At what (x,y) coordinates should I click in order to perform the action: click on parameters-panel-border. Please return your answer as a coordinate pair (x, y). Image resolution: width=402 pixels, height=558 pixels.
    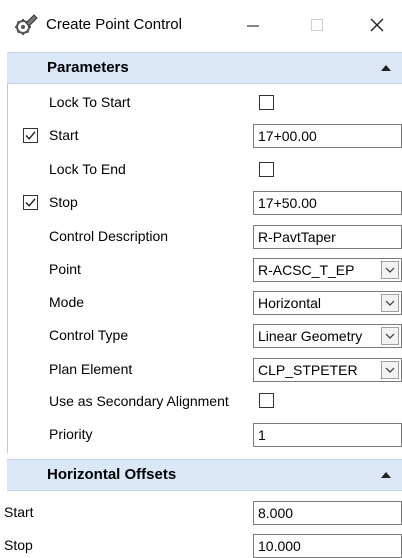
    Looking at the image, I should click on (7, 268).